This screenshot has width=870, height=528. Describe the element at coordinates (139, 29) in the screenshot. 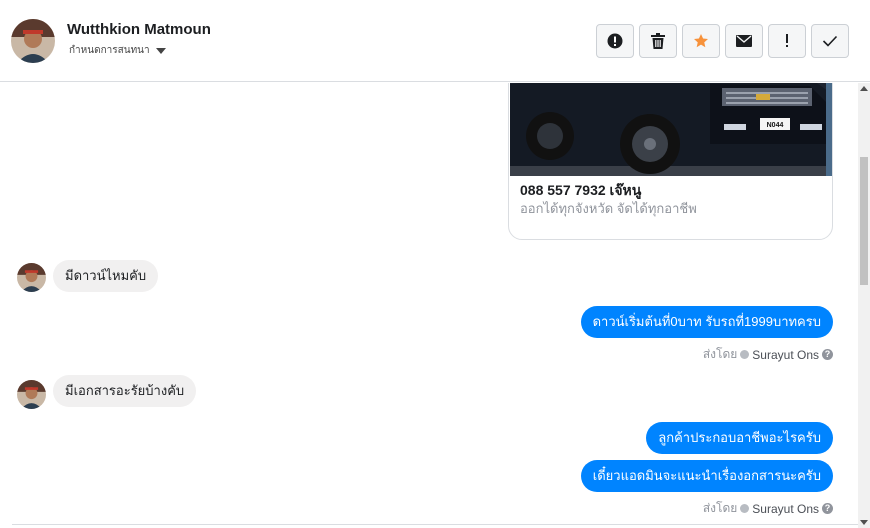

I see `contact-name: Wutthkion Matmoun` at that location.